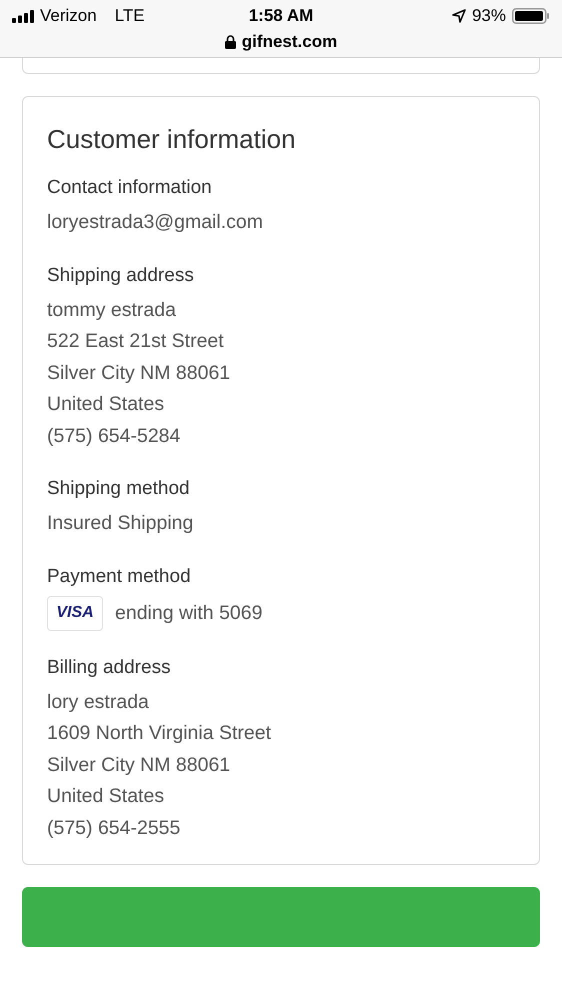  I want to click on lock-icon, so click(230, 41).